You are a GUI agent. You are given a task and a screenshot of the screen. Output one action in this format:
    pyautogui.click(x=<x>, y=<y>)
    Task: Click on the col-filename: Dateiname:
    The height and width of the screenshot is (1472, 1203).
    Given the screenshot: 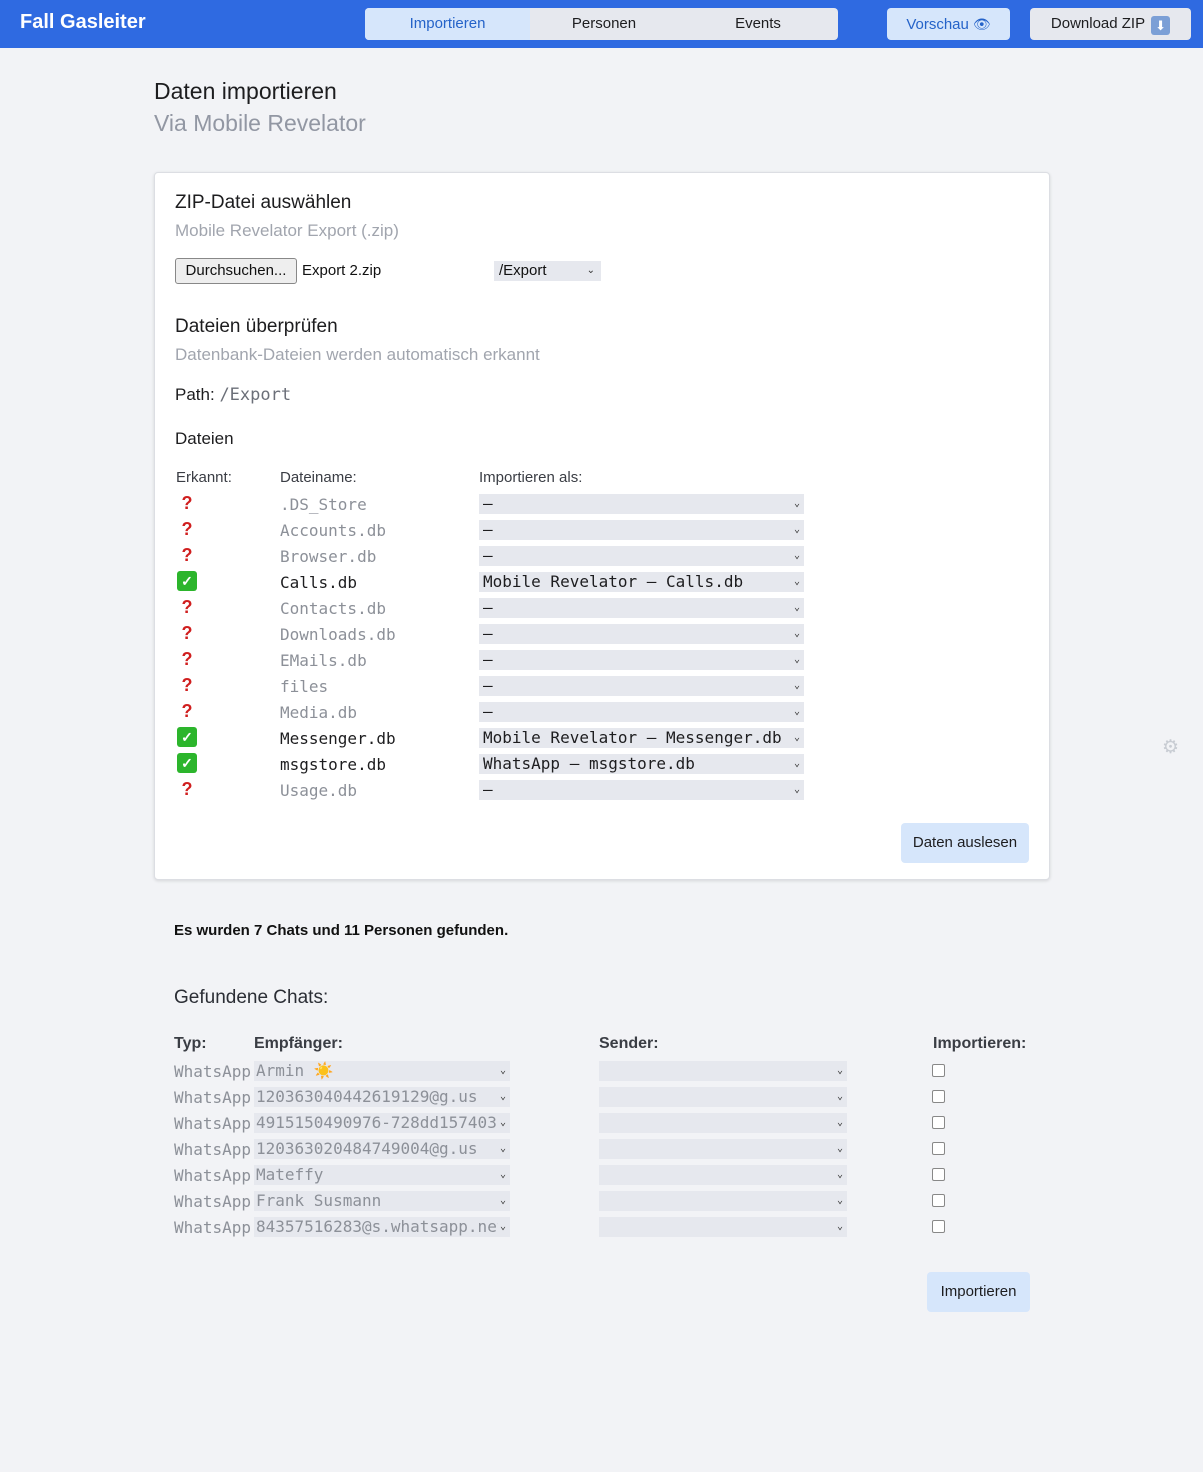 What is the action you would take?
    pyautogui.click(x=318, y=477)
    